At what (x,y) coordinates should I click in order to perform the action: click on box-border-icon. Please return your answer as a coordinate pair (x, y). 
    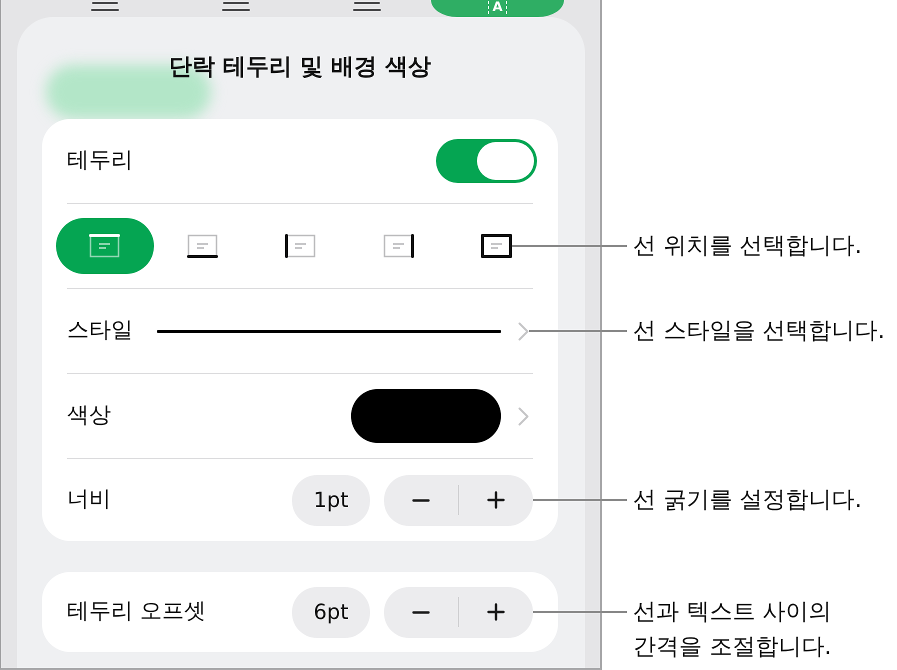
    Looking at the image, I should click on (496, 246).